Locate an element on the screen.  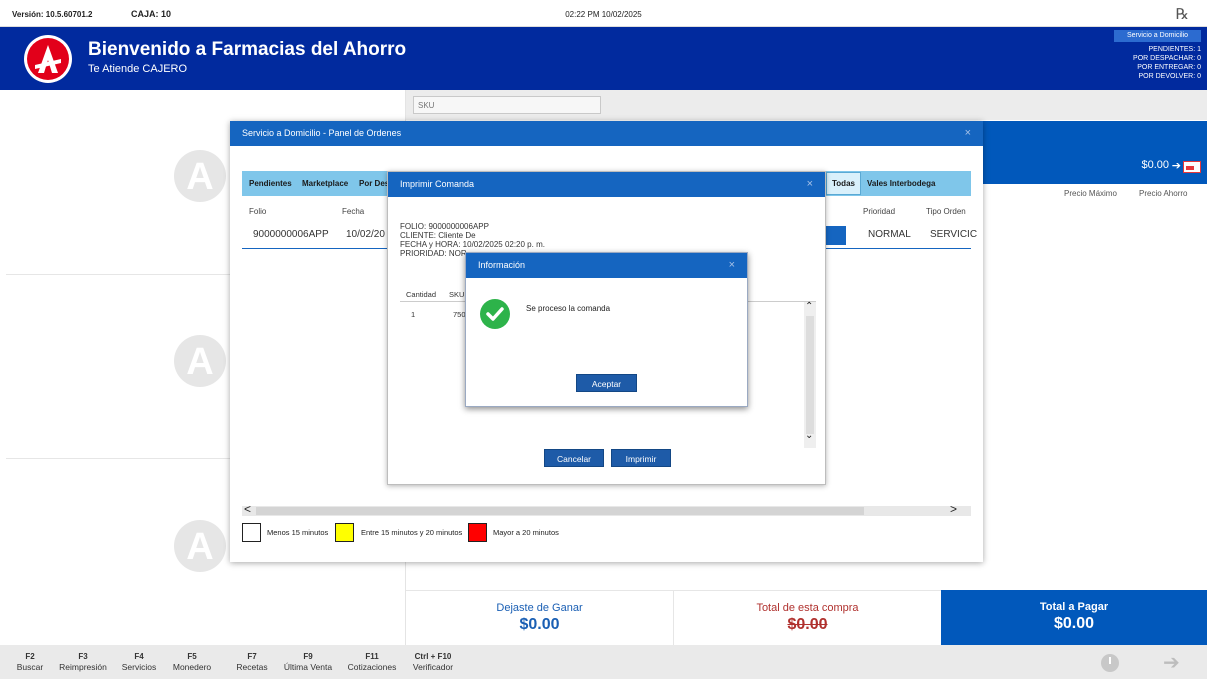
col-fecha: Fecha is located at coordinates (353, 211).